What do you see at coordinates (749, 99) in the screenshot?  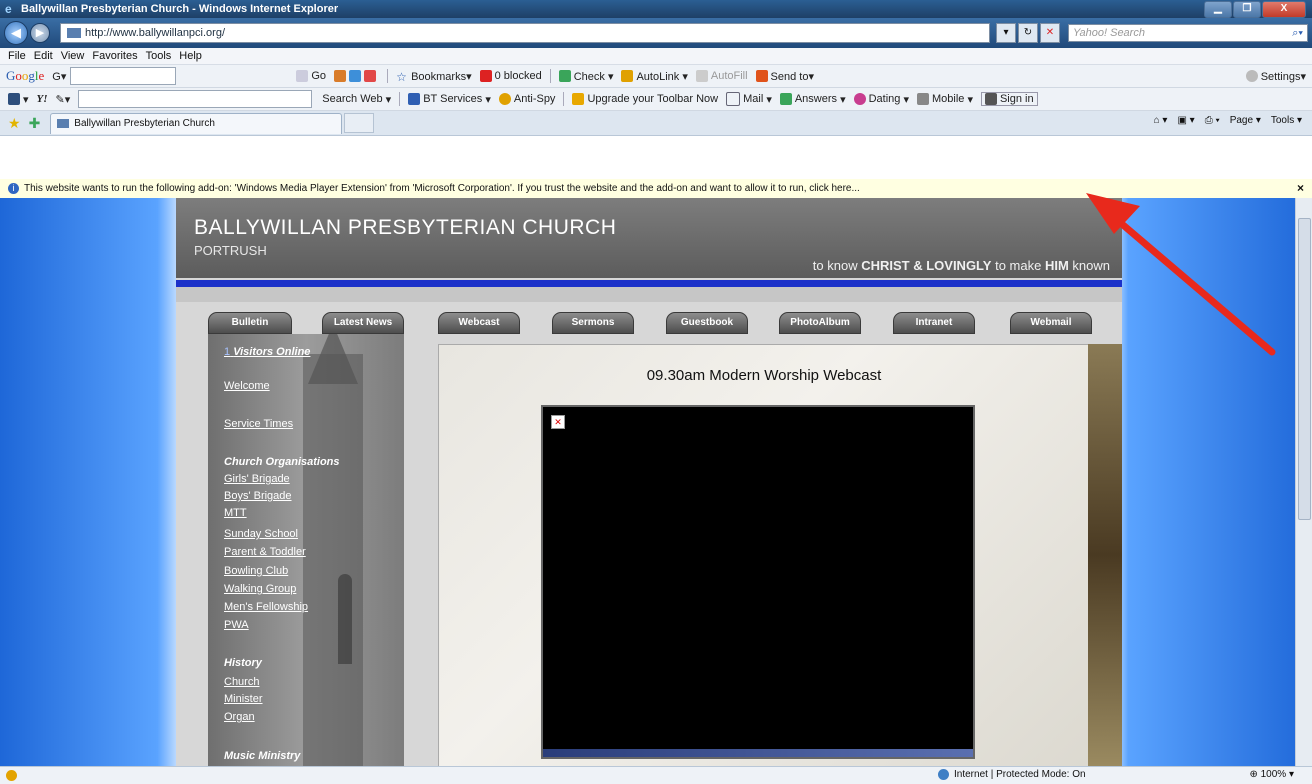 I see `mail-button: Mail ▾` at bounding box center [749, 99].